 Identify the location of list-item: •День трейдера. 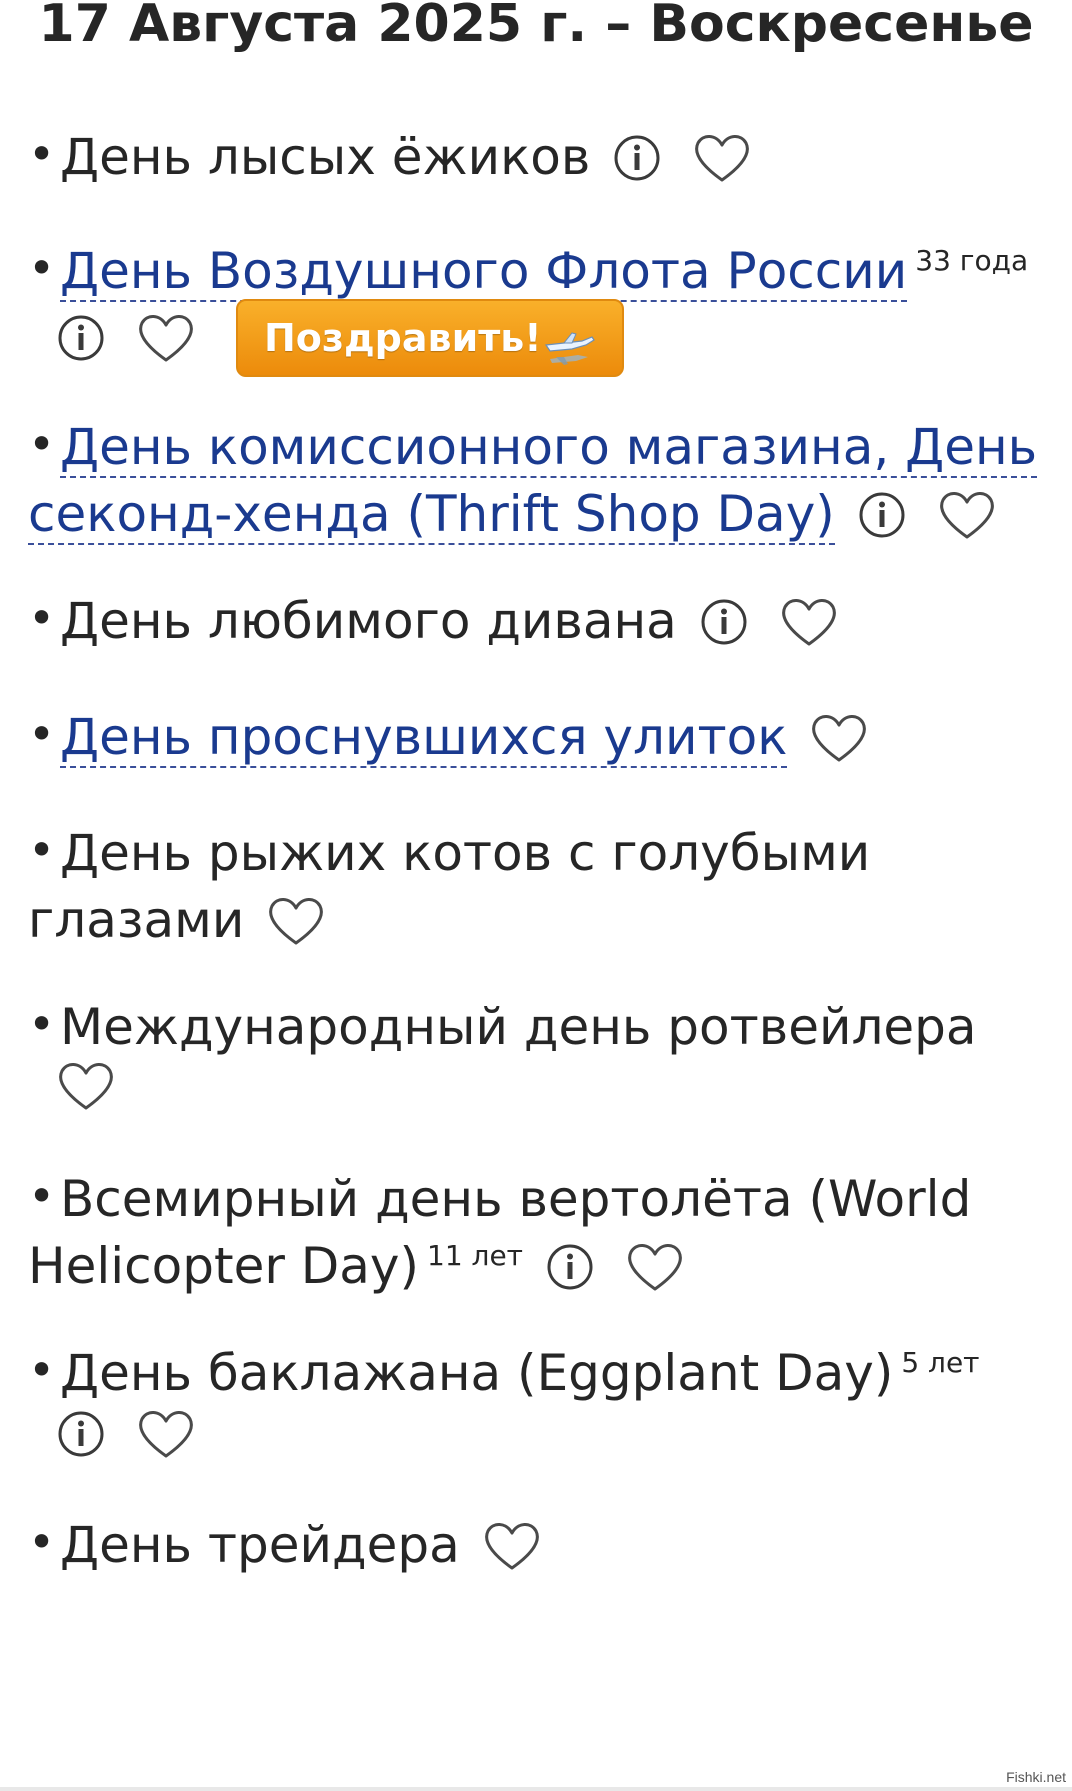
(538, 1547).